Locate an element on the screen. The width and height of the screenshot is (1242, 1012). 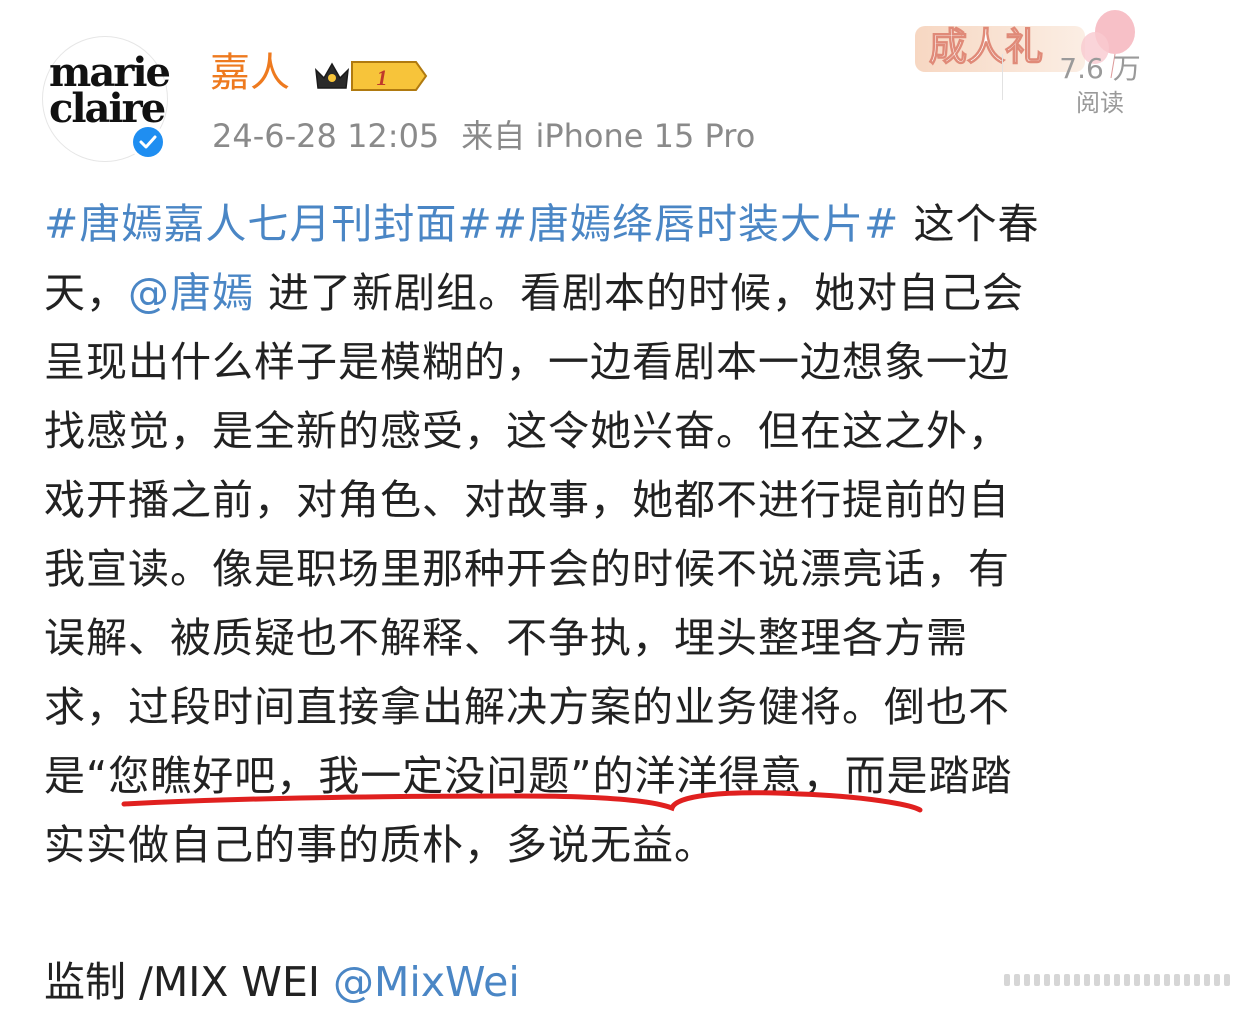
post-line: #唐嫣嘉人七月刊封面##唐嫣绛唇时装大片# 这个春 is located at coordinates (624, 224).